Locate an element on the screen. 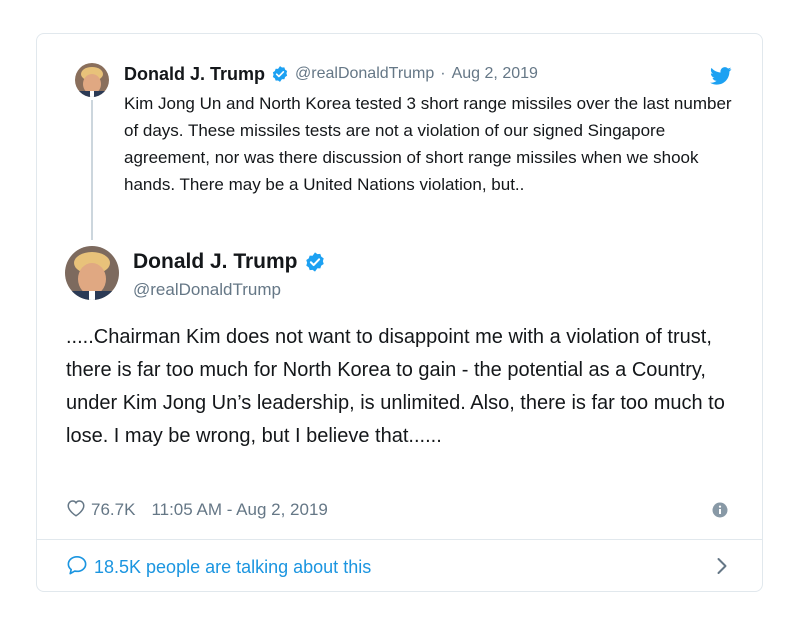  parent-handle: @realDonaldTrump is located at coordinates (364, 74).